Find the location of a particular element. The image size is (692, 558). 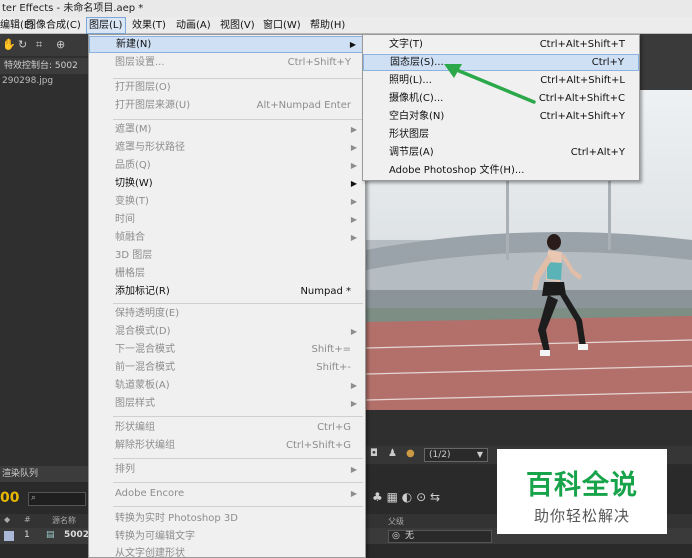

timeline-search-input: ⌕ is located at coordinates (57, 499).